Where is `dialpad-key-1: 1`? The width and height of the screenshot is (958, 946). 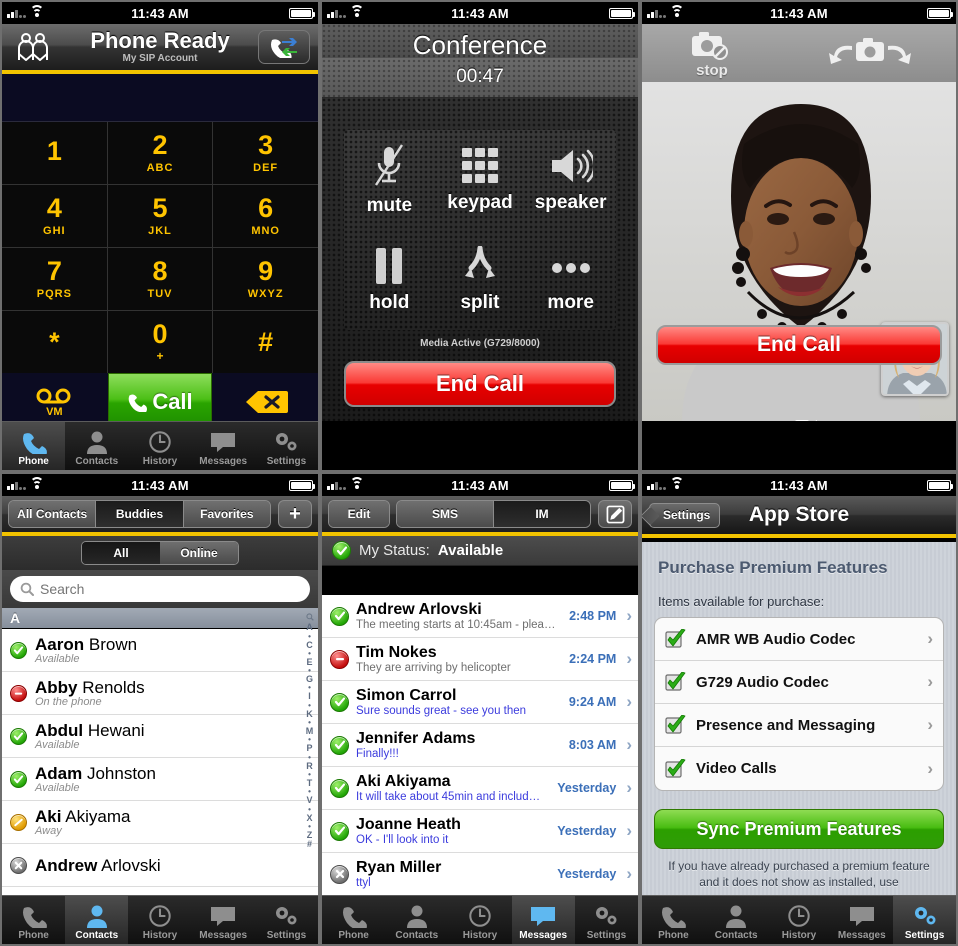 dialpad-key-1: 1 is located at coordinates (54, 153).